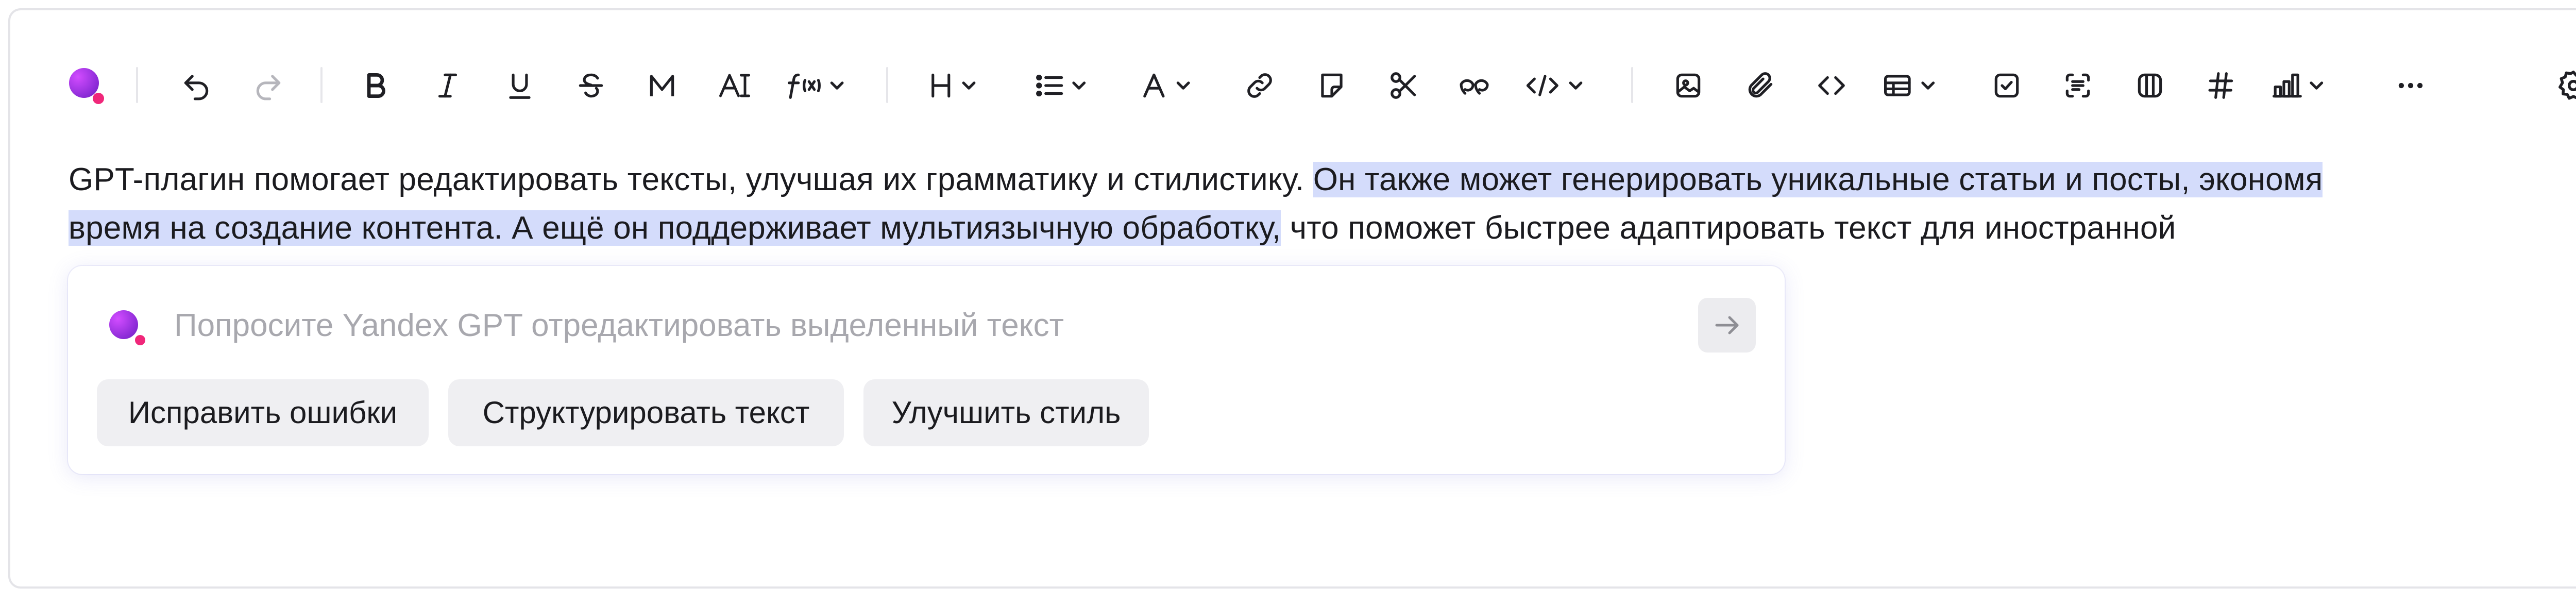 The width and height of the screenshot is (2576, 604). I want to click on heading-icon, so click(960, 85).